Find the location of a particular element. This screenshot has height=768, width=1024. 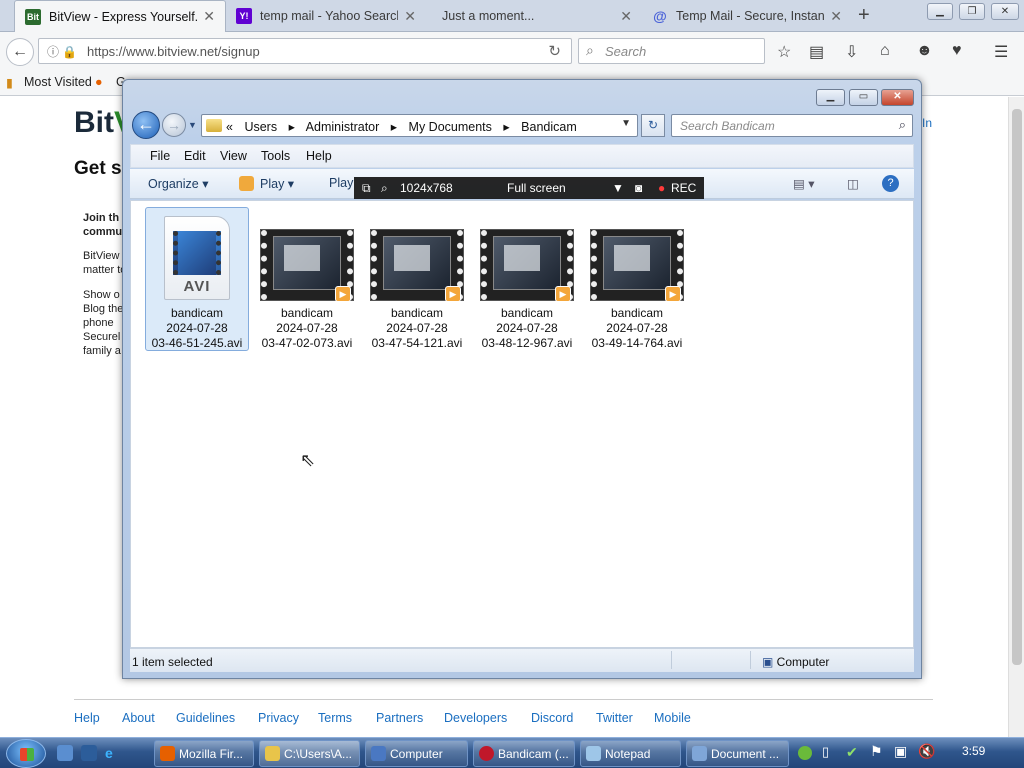

file-item: ▶ bandicam 2024-07-28 03-47-02-073.avi is located at coordinates (307, 279).